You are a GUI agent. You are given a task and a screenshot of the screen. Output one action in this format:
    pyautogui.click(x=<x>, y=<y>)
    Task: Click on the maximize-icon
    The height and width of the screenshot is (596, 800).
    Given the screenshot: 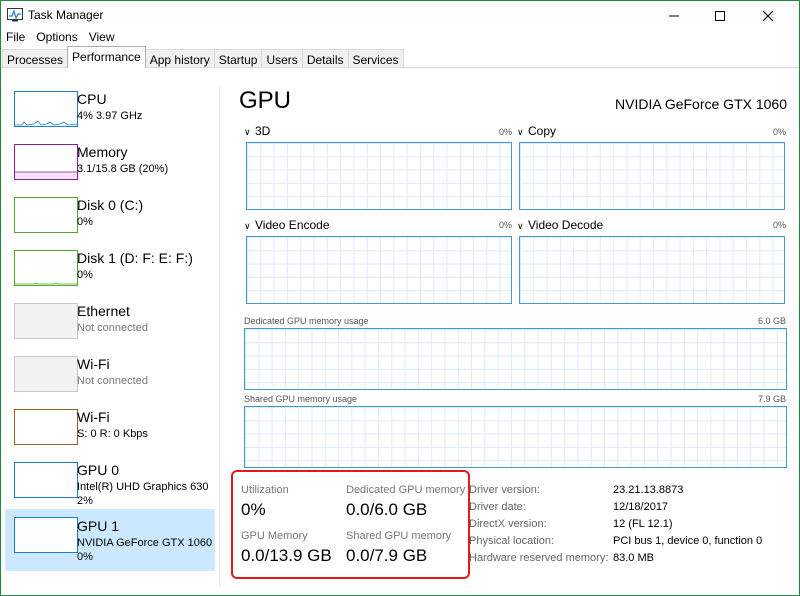 What is the action you would take?
    pyautogui.click(x=720, y=16)
    